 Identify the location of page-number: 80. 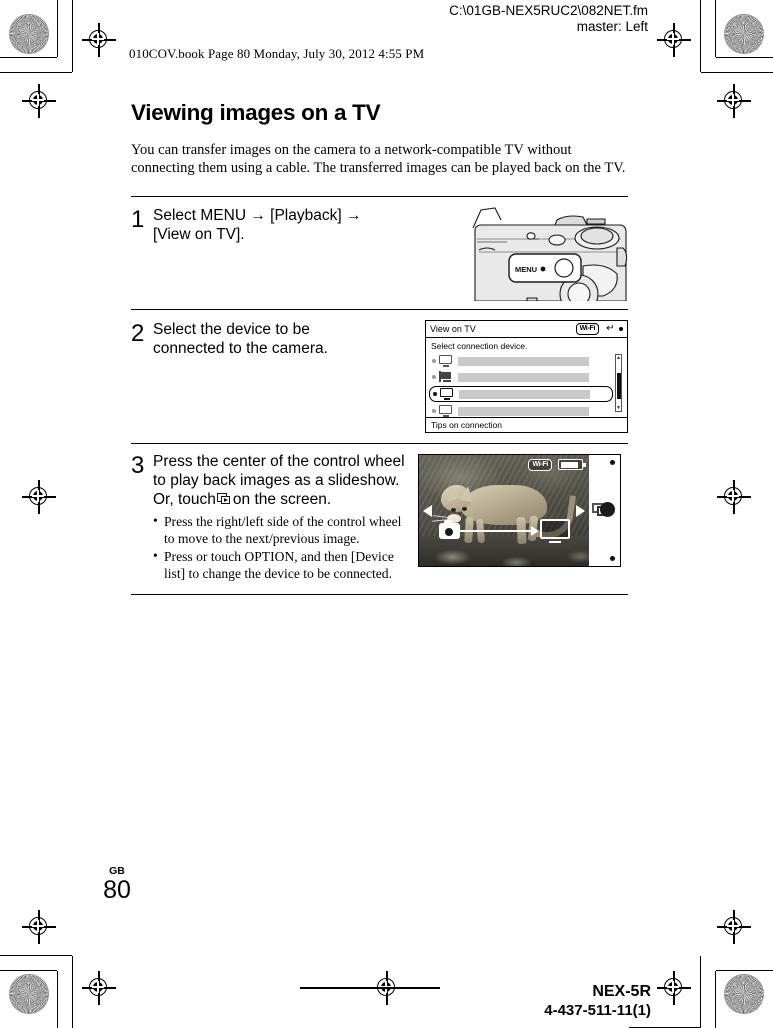
(117, 890).